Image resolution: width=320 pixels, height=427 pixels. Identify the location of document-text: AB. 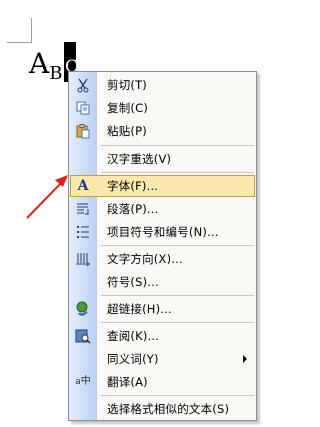
(45, 66).